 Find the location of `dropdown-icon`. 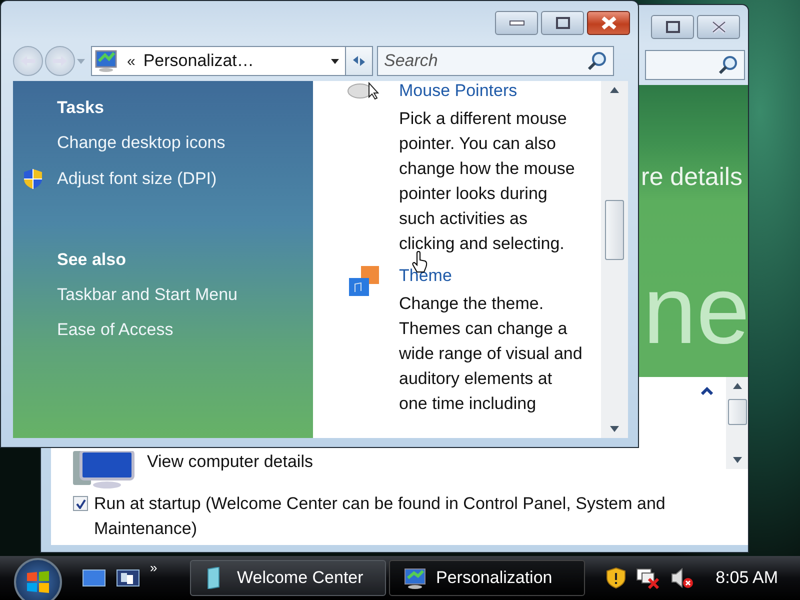

dropdown-icon is located at coordinates (335, 61).